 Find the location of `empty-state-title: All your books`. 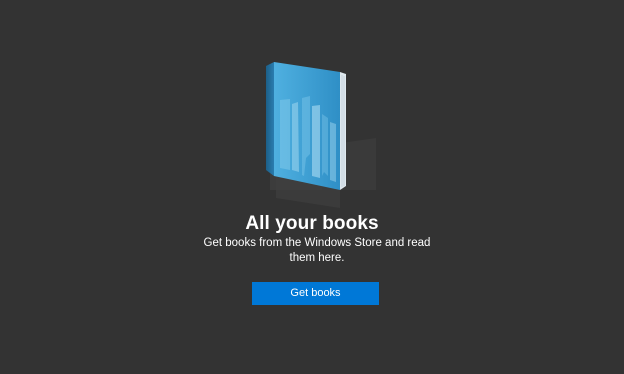

empty-state-title: All your books is located at coordinates (312, 223).